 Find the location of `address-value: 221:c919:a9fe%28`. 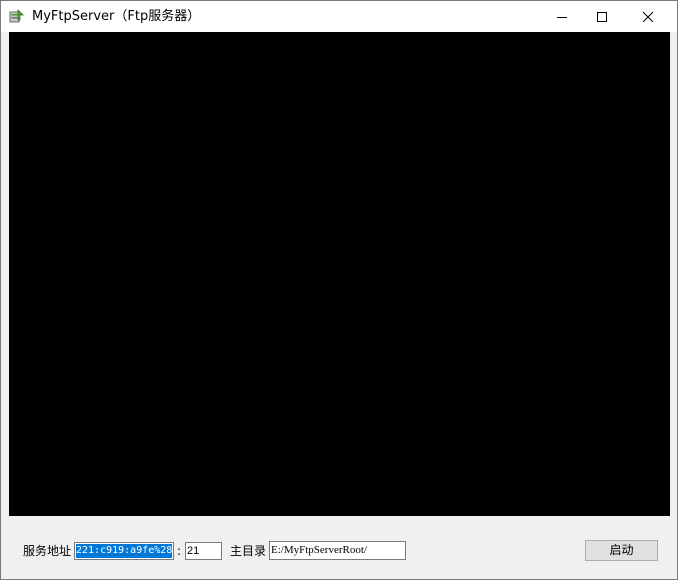

address-value: 221:c919:a9fe%28 is located at coordinates (124, 551).